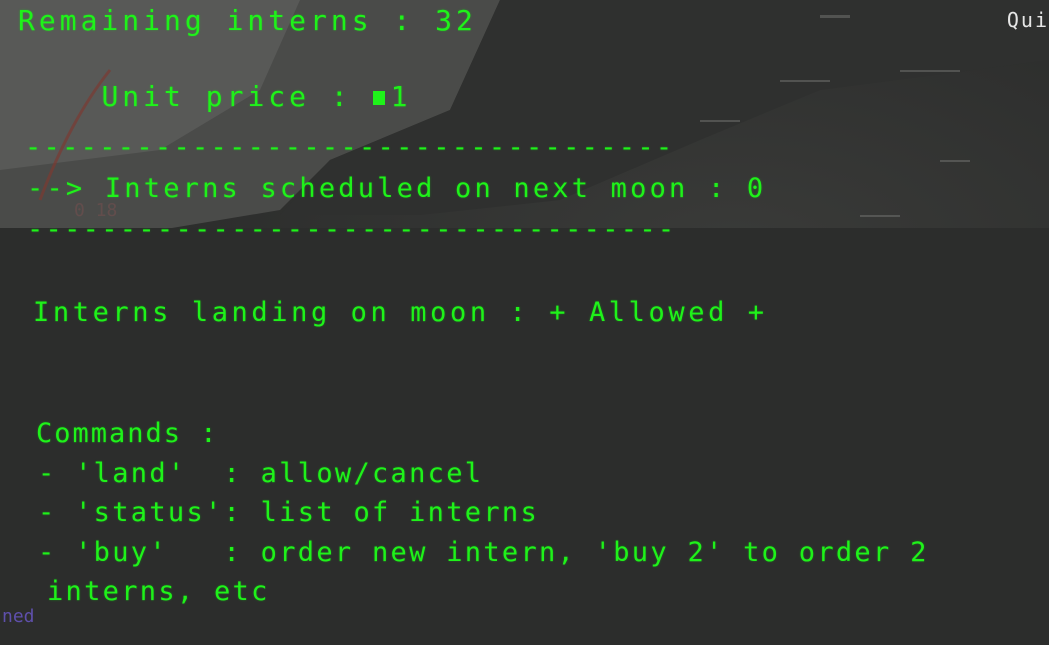 The width and height of the screenshot is (1049, 645). Describe the element at coordinates (401, 96) in the screenshot. I see `unit-price-value: 1` at that location.